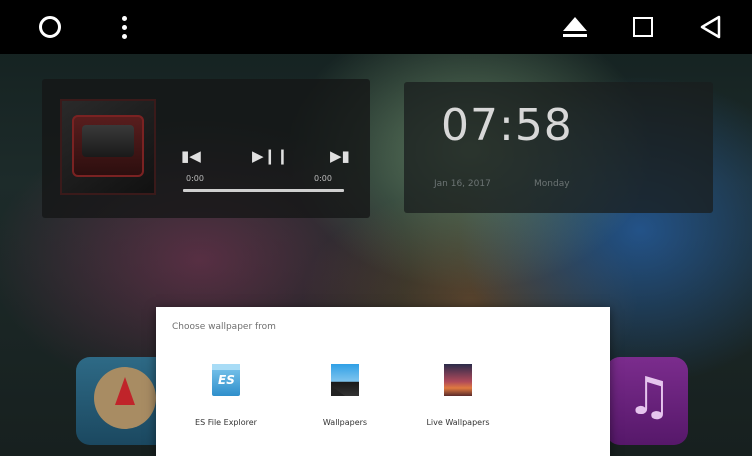 The image size is (752, 456). Describe the element at coordinates (195, 178) in the screenshot. I see `elapsed-time: 0:00` at that location.